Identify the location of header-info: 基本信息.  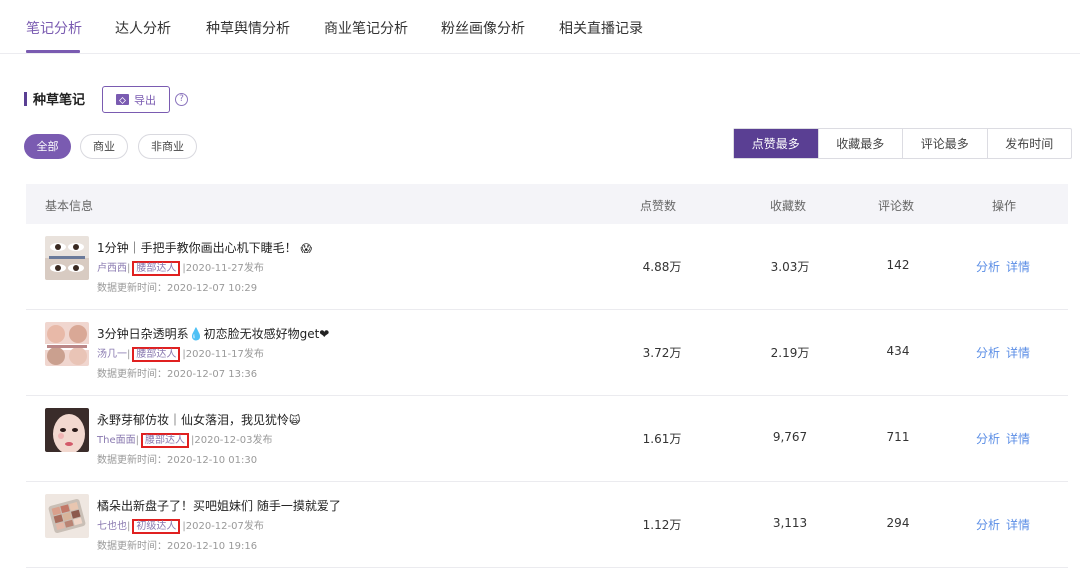
(69, 206).